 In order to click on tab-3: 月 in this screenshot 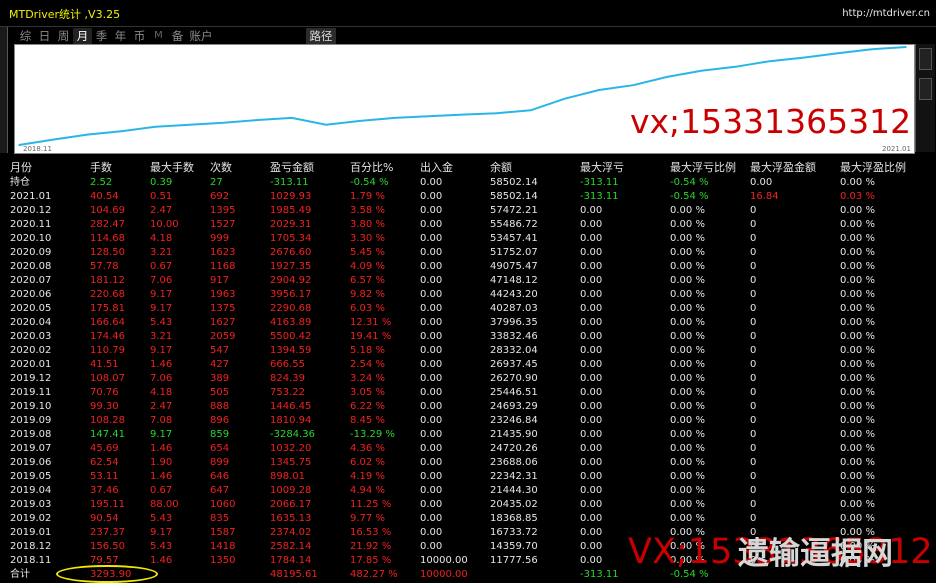, I will do `click(82, 36)`.